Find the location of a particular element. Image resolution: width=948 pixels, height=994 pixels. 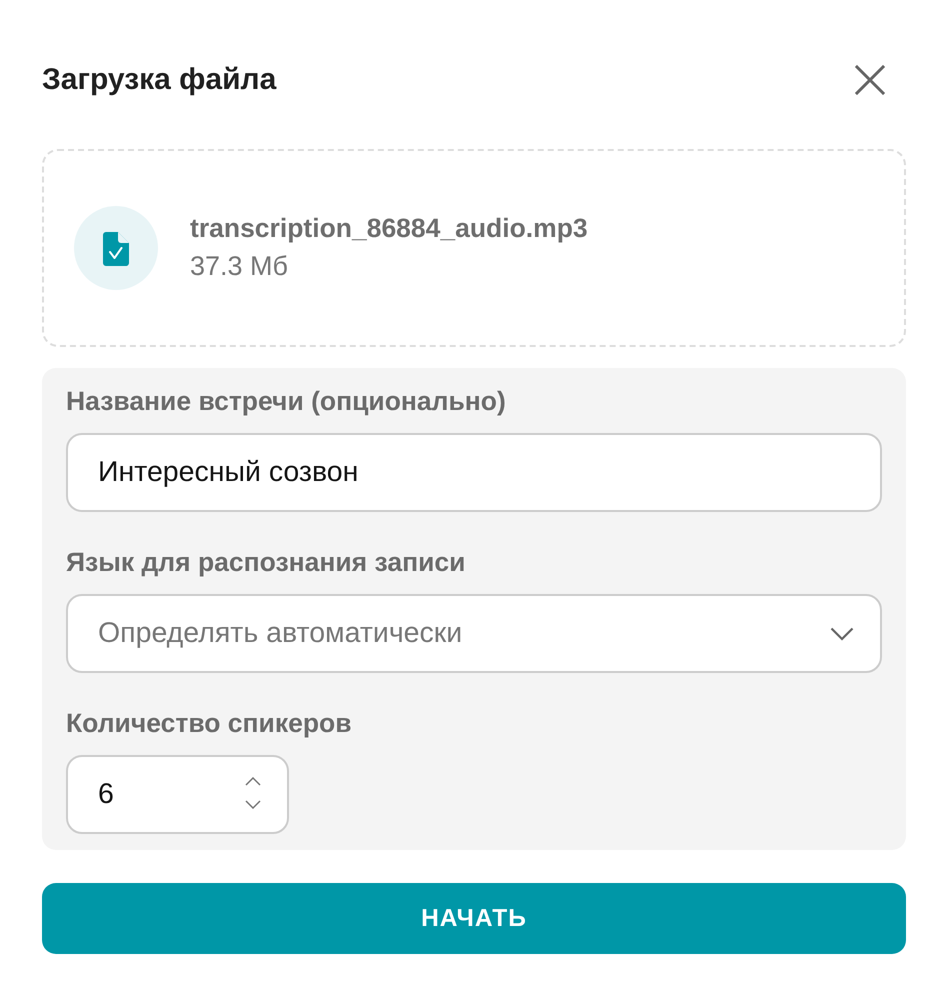

field-label: Название встречи (опционально) is located at coordinates (286, 401).